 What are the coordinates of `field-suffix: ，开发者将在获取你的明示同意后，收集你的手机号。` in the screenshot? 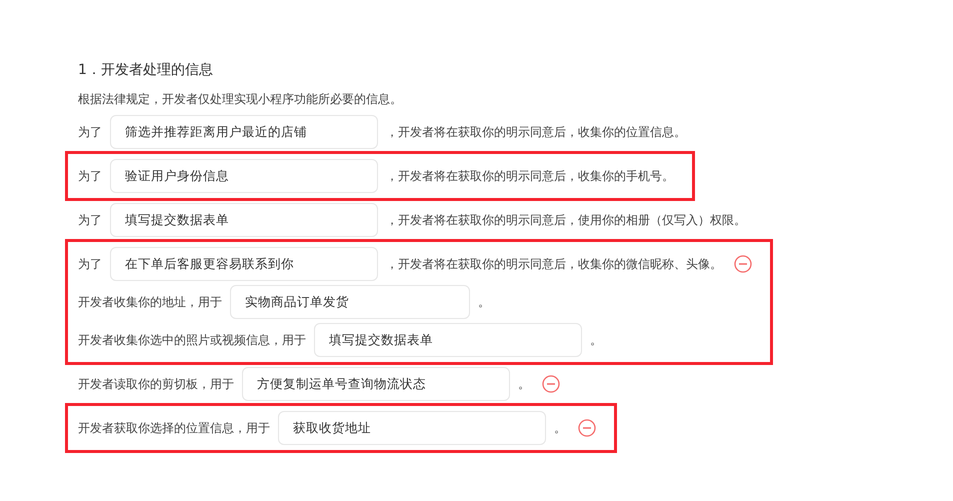 It's located at (530, 176).